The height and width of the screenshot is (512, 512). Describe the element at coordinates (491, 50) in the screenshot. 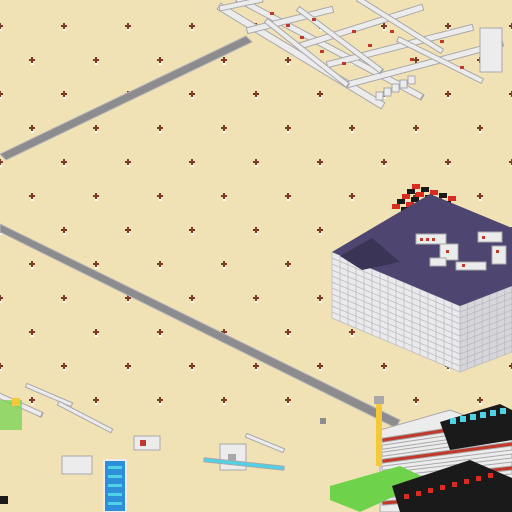

I see `machine-block` at that location.